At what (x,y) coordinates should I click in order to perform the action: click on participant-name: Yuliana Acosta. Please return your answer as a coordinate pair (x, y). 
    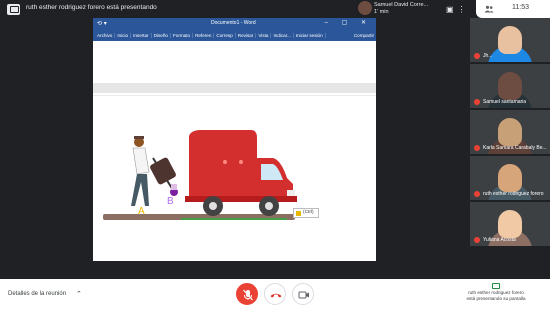
    Looking at the image, I should click on (499, 240).